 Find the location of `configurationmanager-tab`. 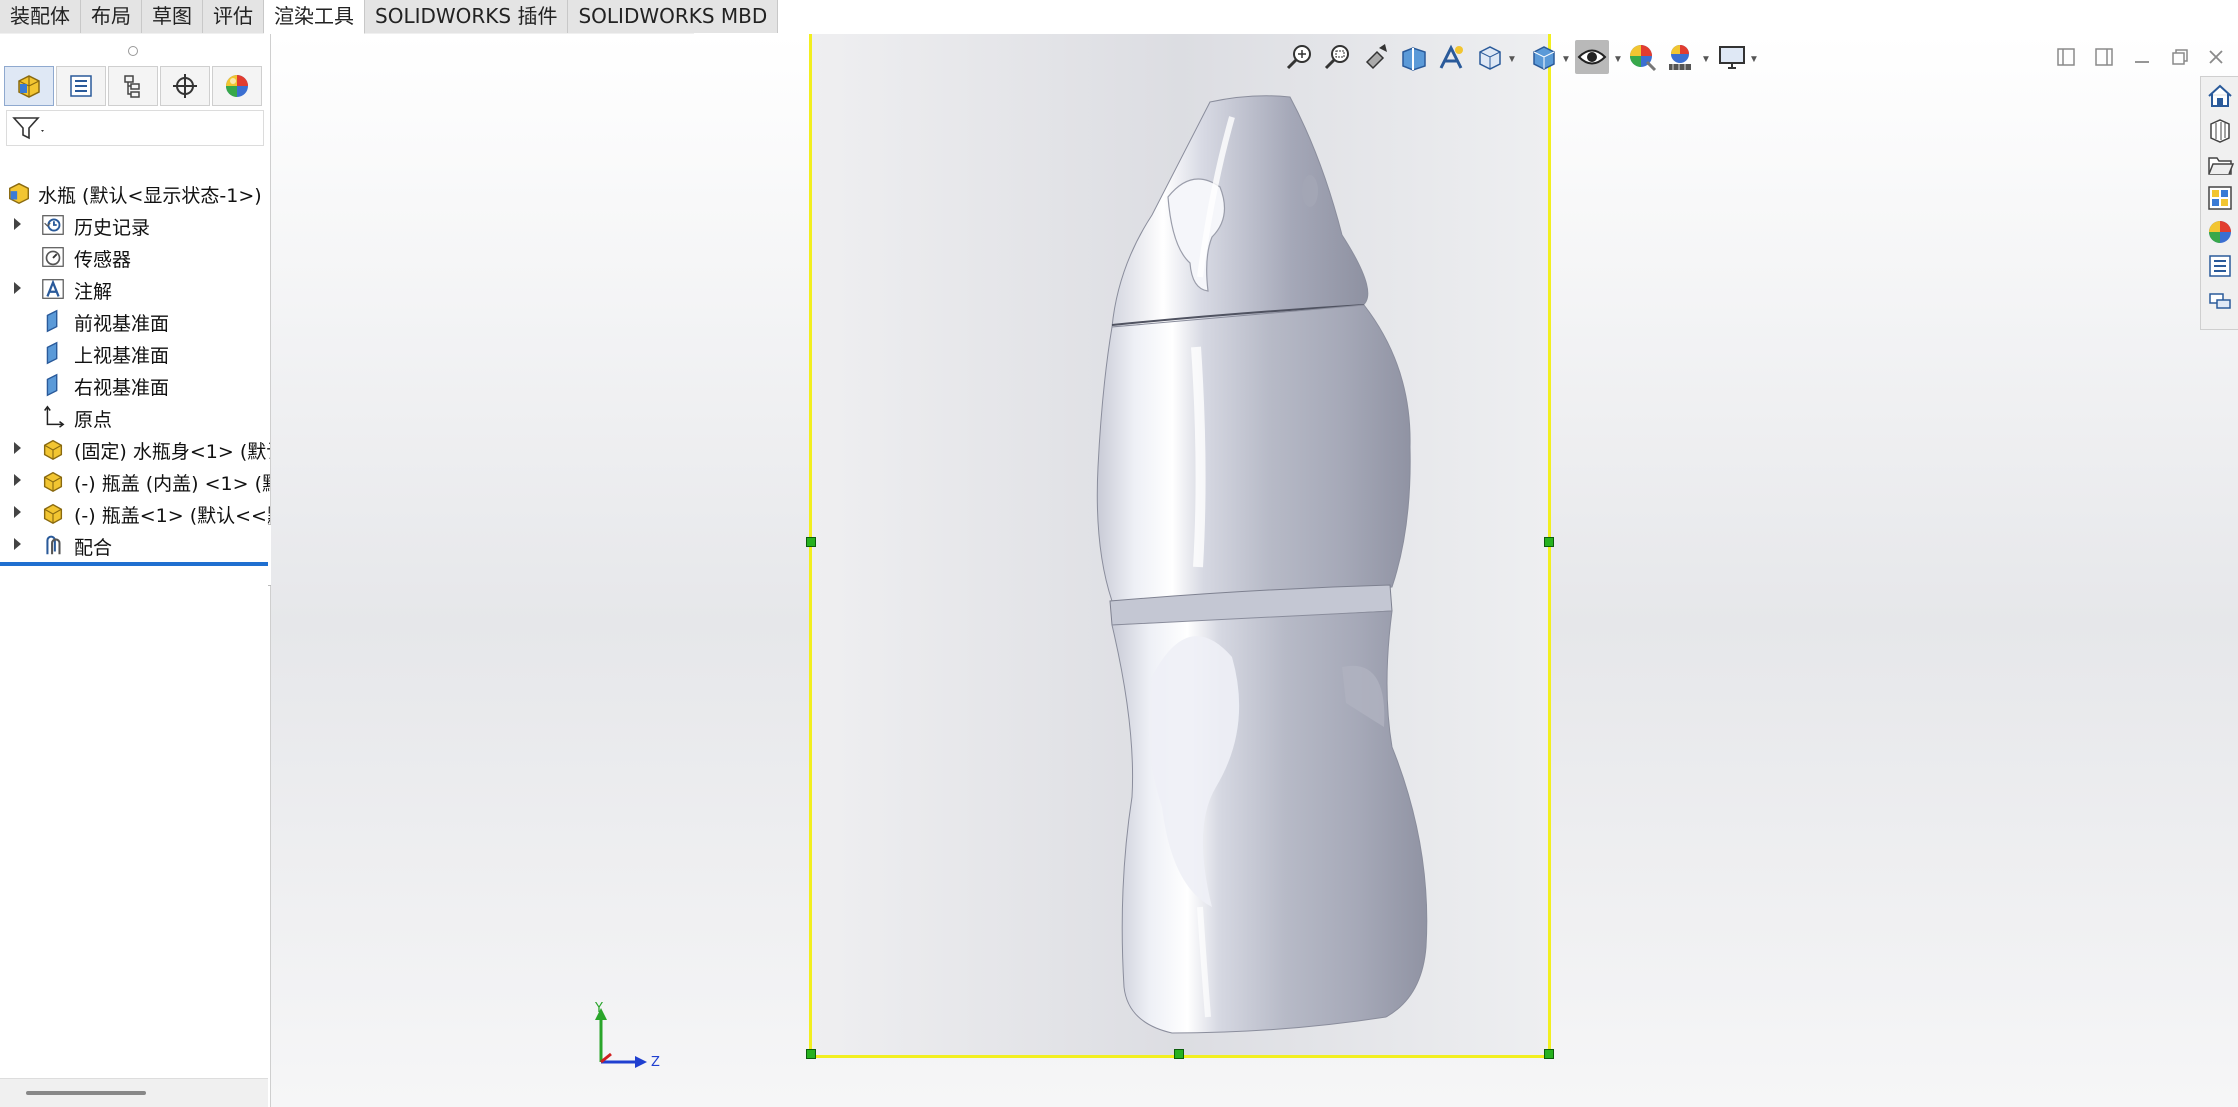

configurationmanager-tab is located at coordinates (133, 86).